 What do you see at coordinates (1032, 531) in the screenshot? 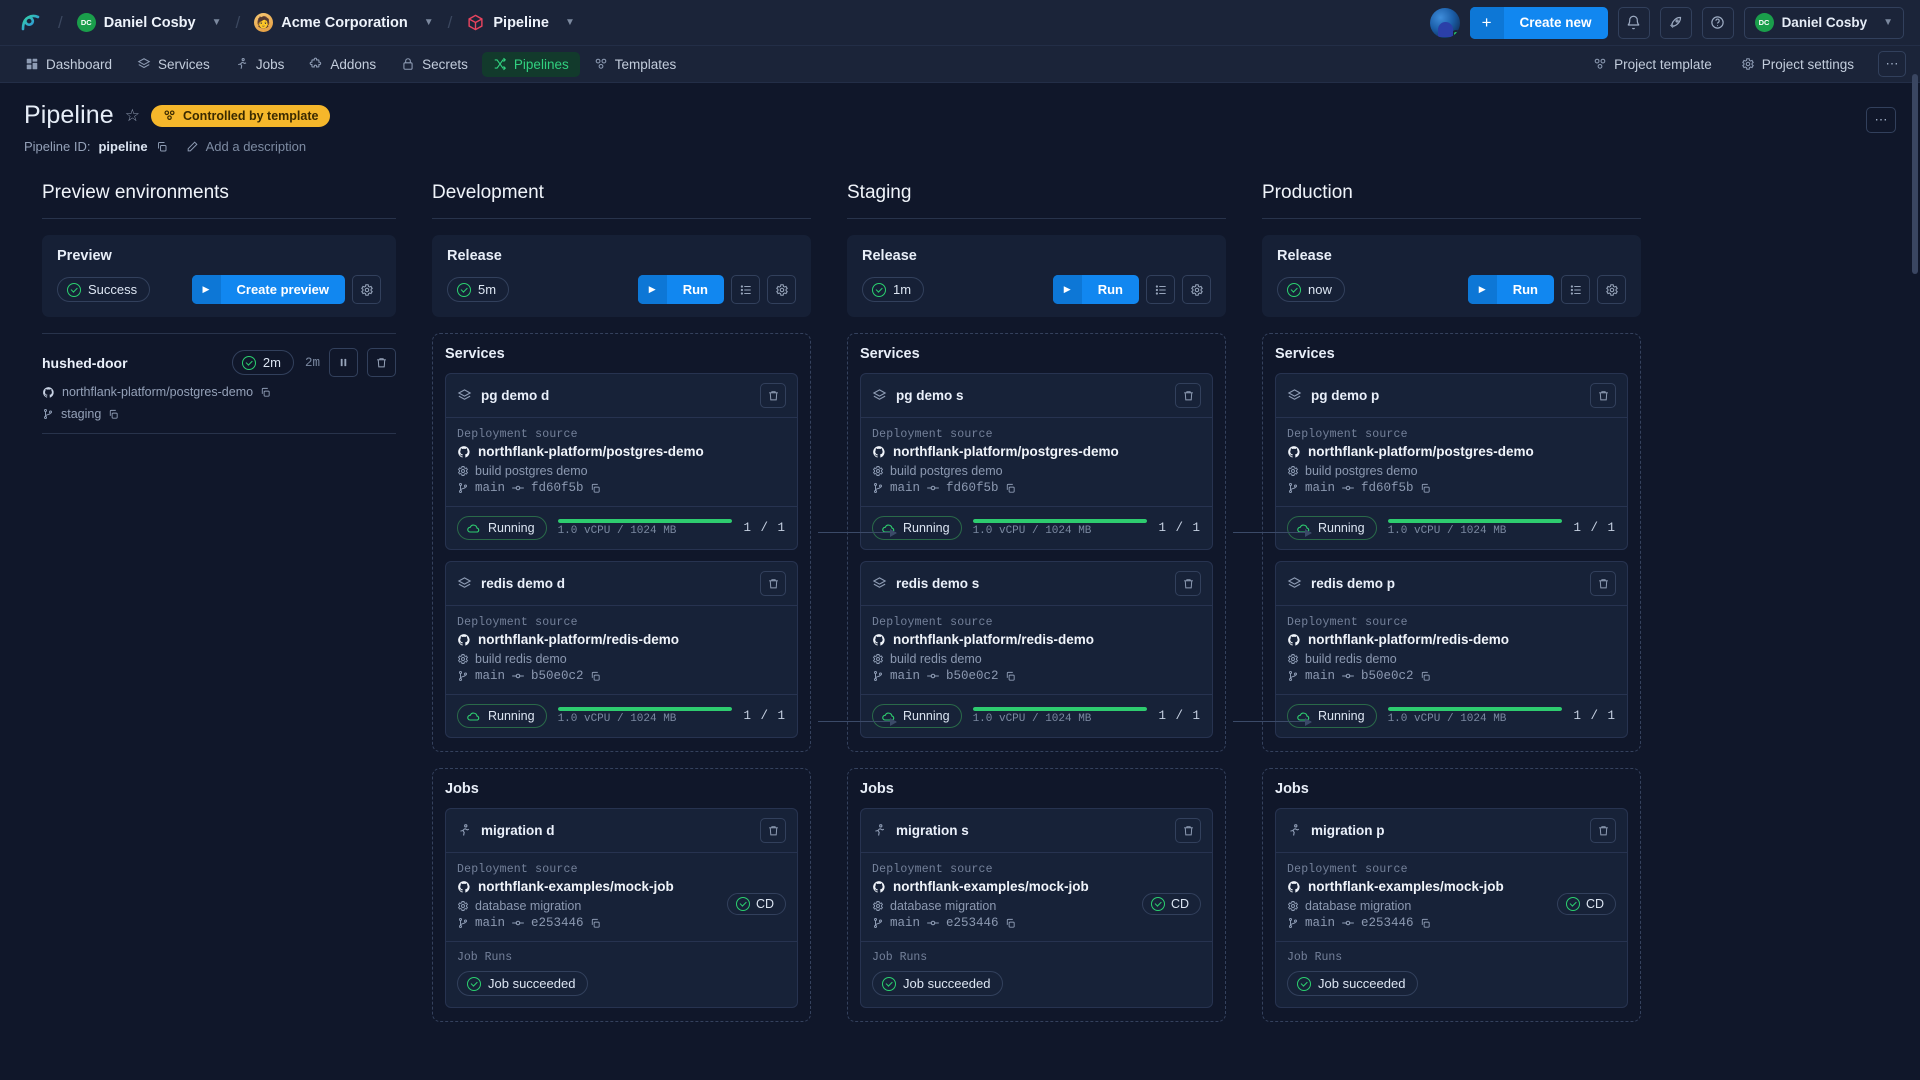
I see `service-resources: 1.0 vCPU / 1024 MB` at bounding box center [1032, 531].